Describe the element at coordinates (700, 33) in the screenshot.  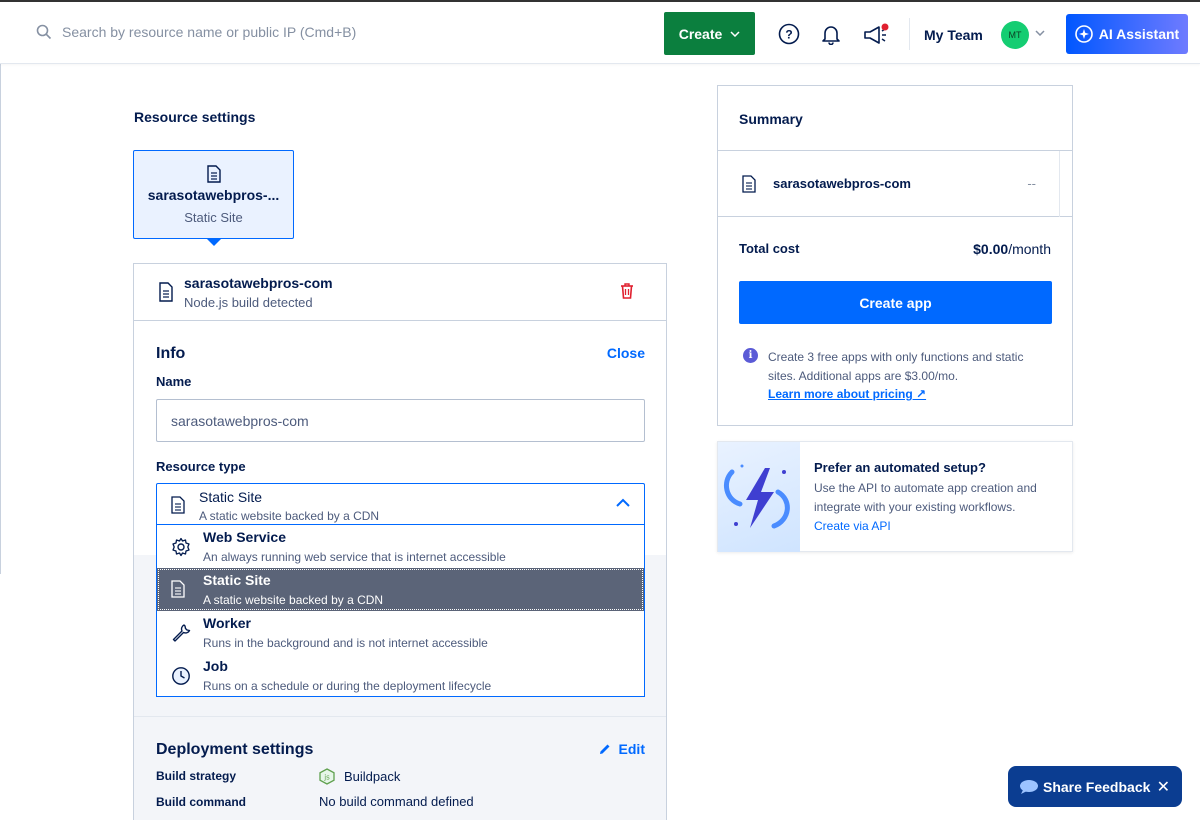
I see `create-button-label: Create` at that location.